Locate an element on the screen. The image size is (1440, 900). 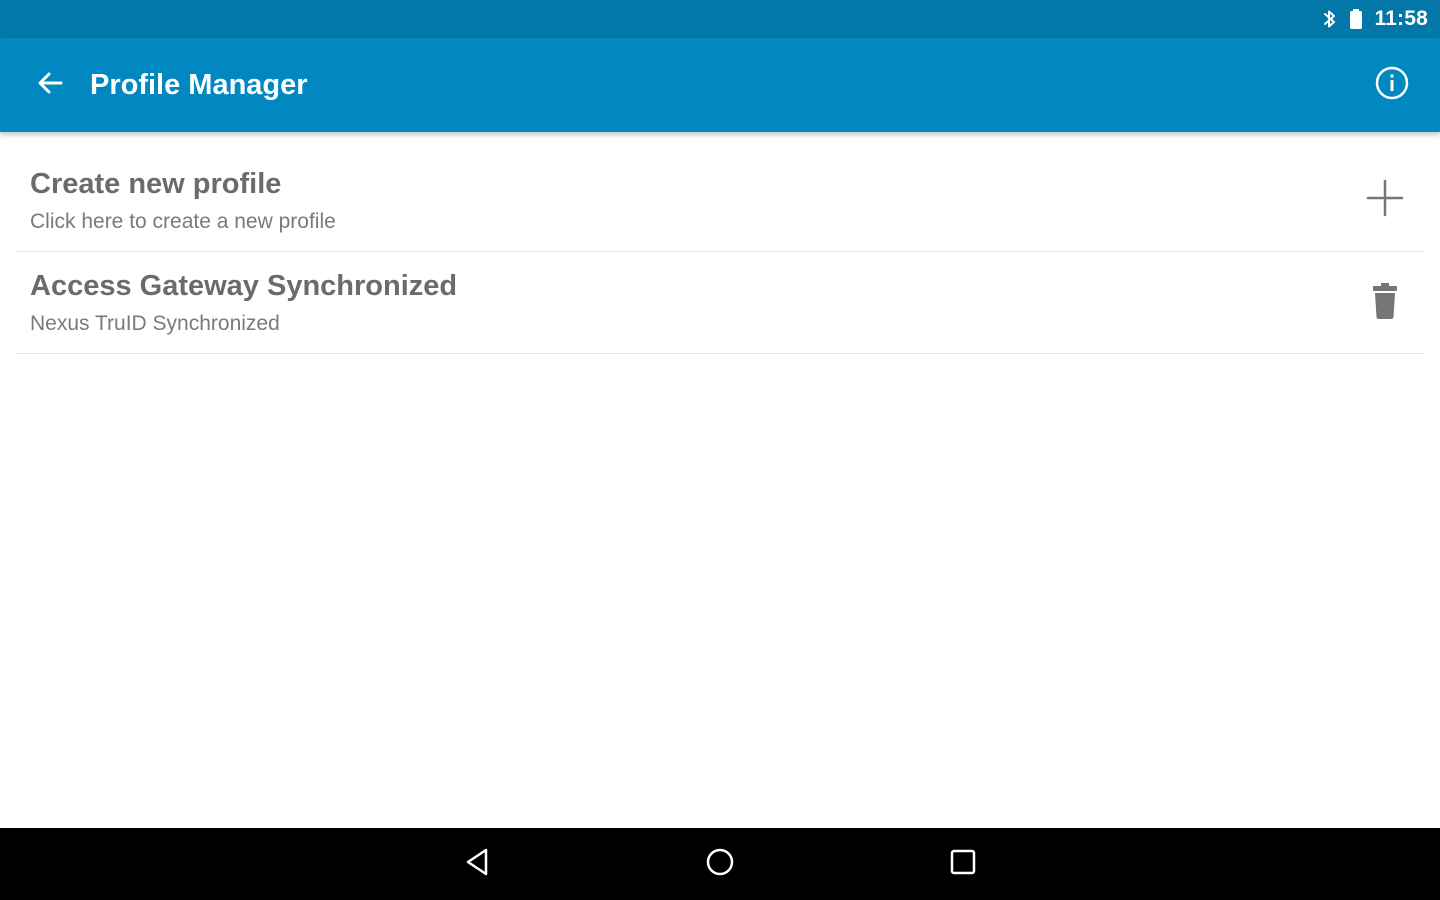
nav-recents-icon is located at coordinates (963, 864).